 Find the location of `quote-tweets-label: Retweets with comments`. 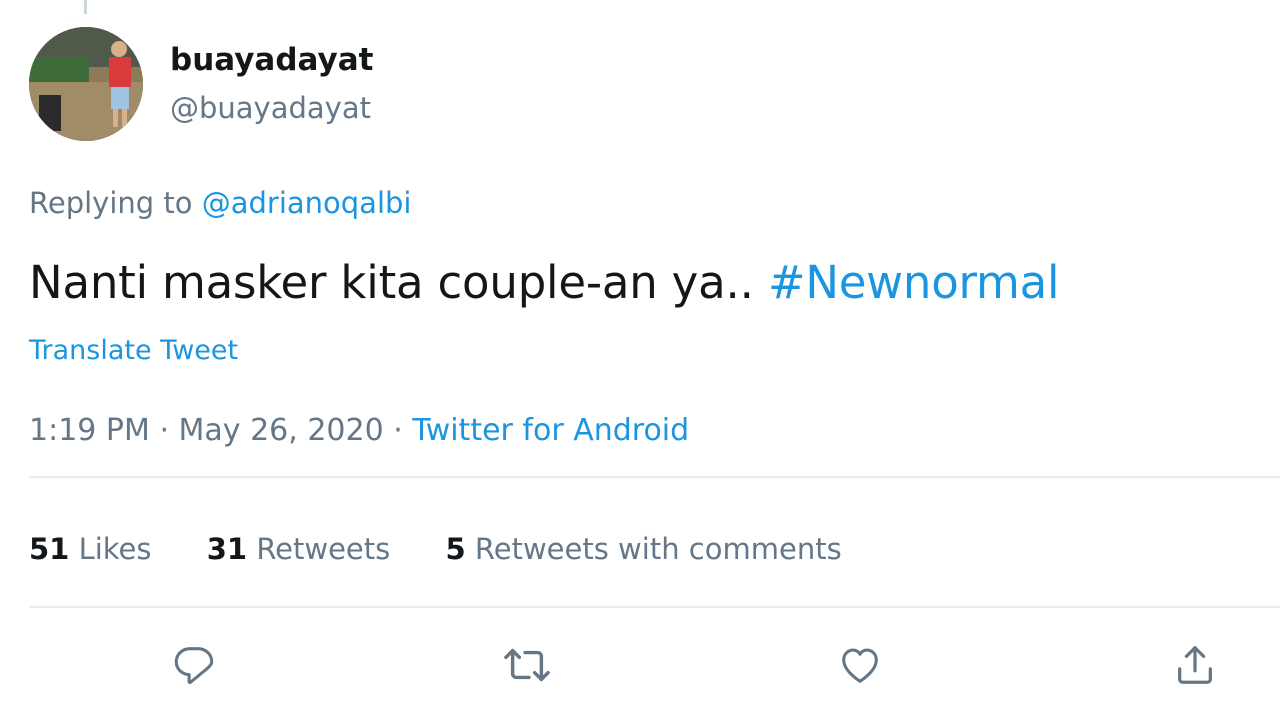

quote-tweets-label: Retweets with comments is located at coordinates (658, 549).